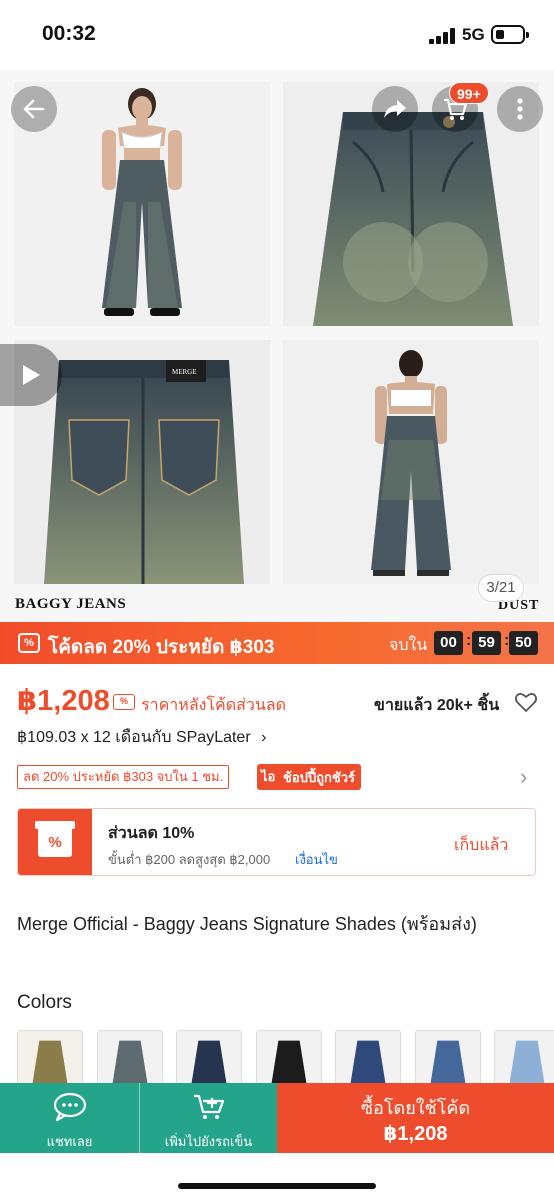  Describe the element at coordinates (277, 1186) in the screenshot. I see `home-indicator` at that location.